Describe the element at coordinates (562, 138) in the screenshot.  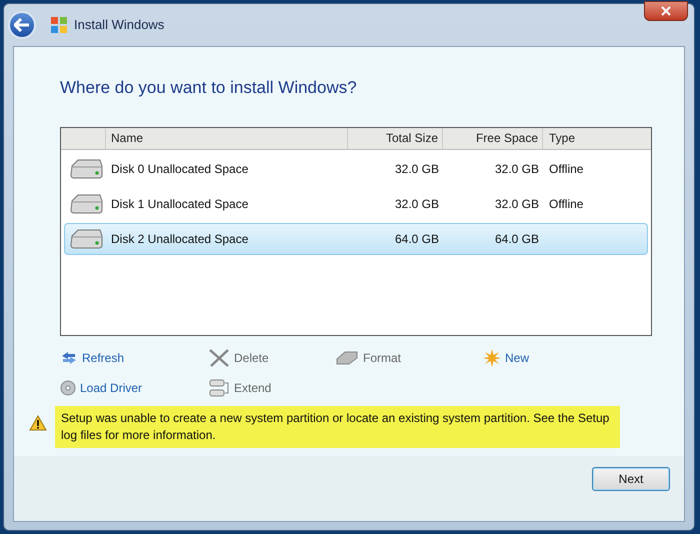
I see `column-header: Type` at that location.